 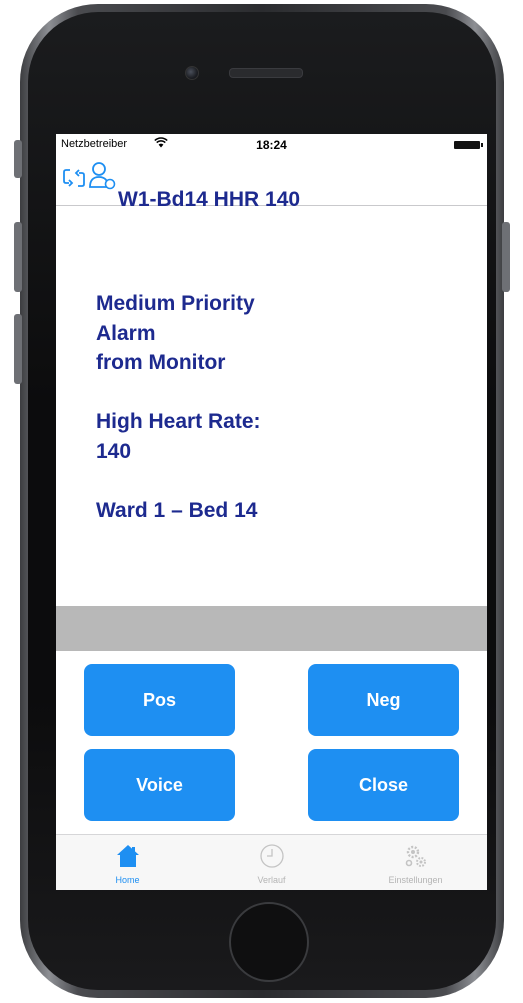 I want to click on status-bar: Netzbetreiber 18:24, so click(x=271, y=145).